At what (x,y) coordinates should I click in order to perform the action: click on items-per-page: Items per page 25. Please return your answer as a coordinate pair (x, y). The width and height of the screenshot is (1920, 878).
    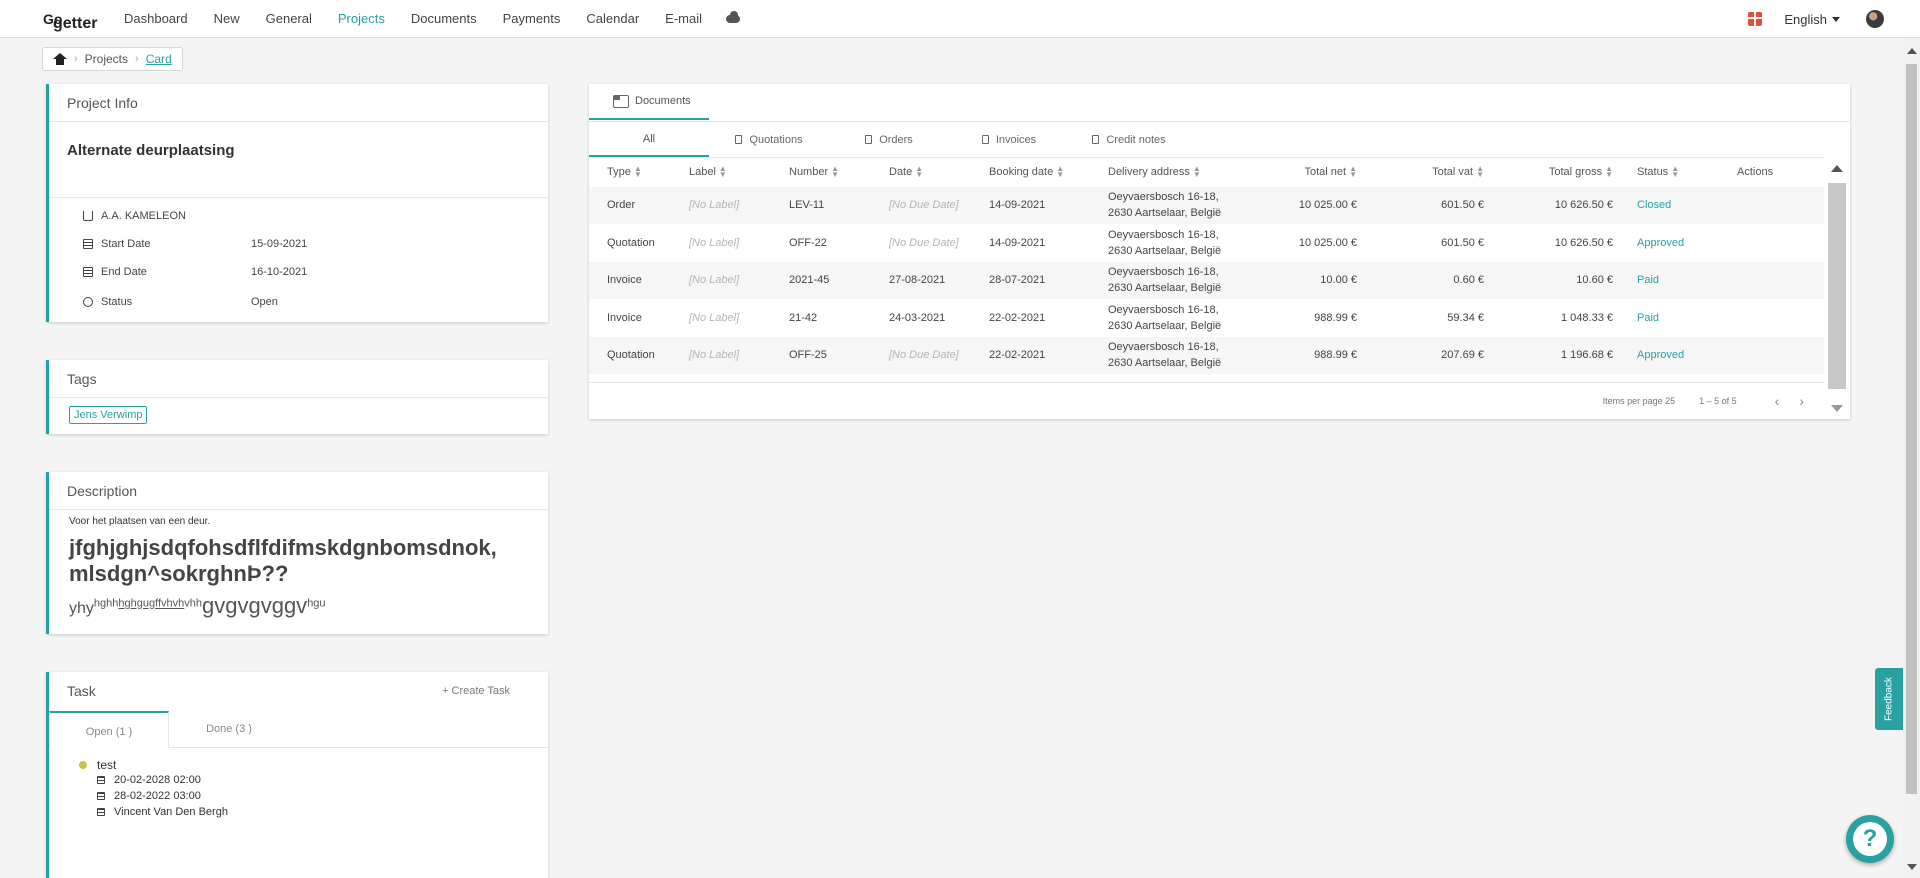
    Looking at the image, I should click on (1639, 401).